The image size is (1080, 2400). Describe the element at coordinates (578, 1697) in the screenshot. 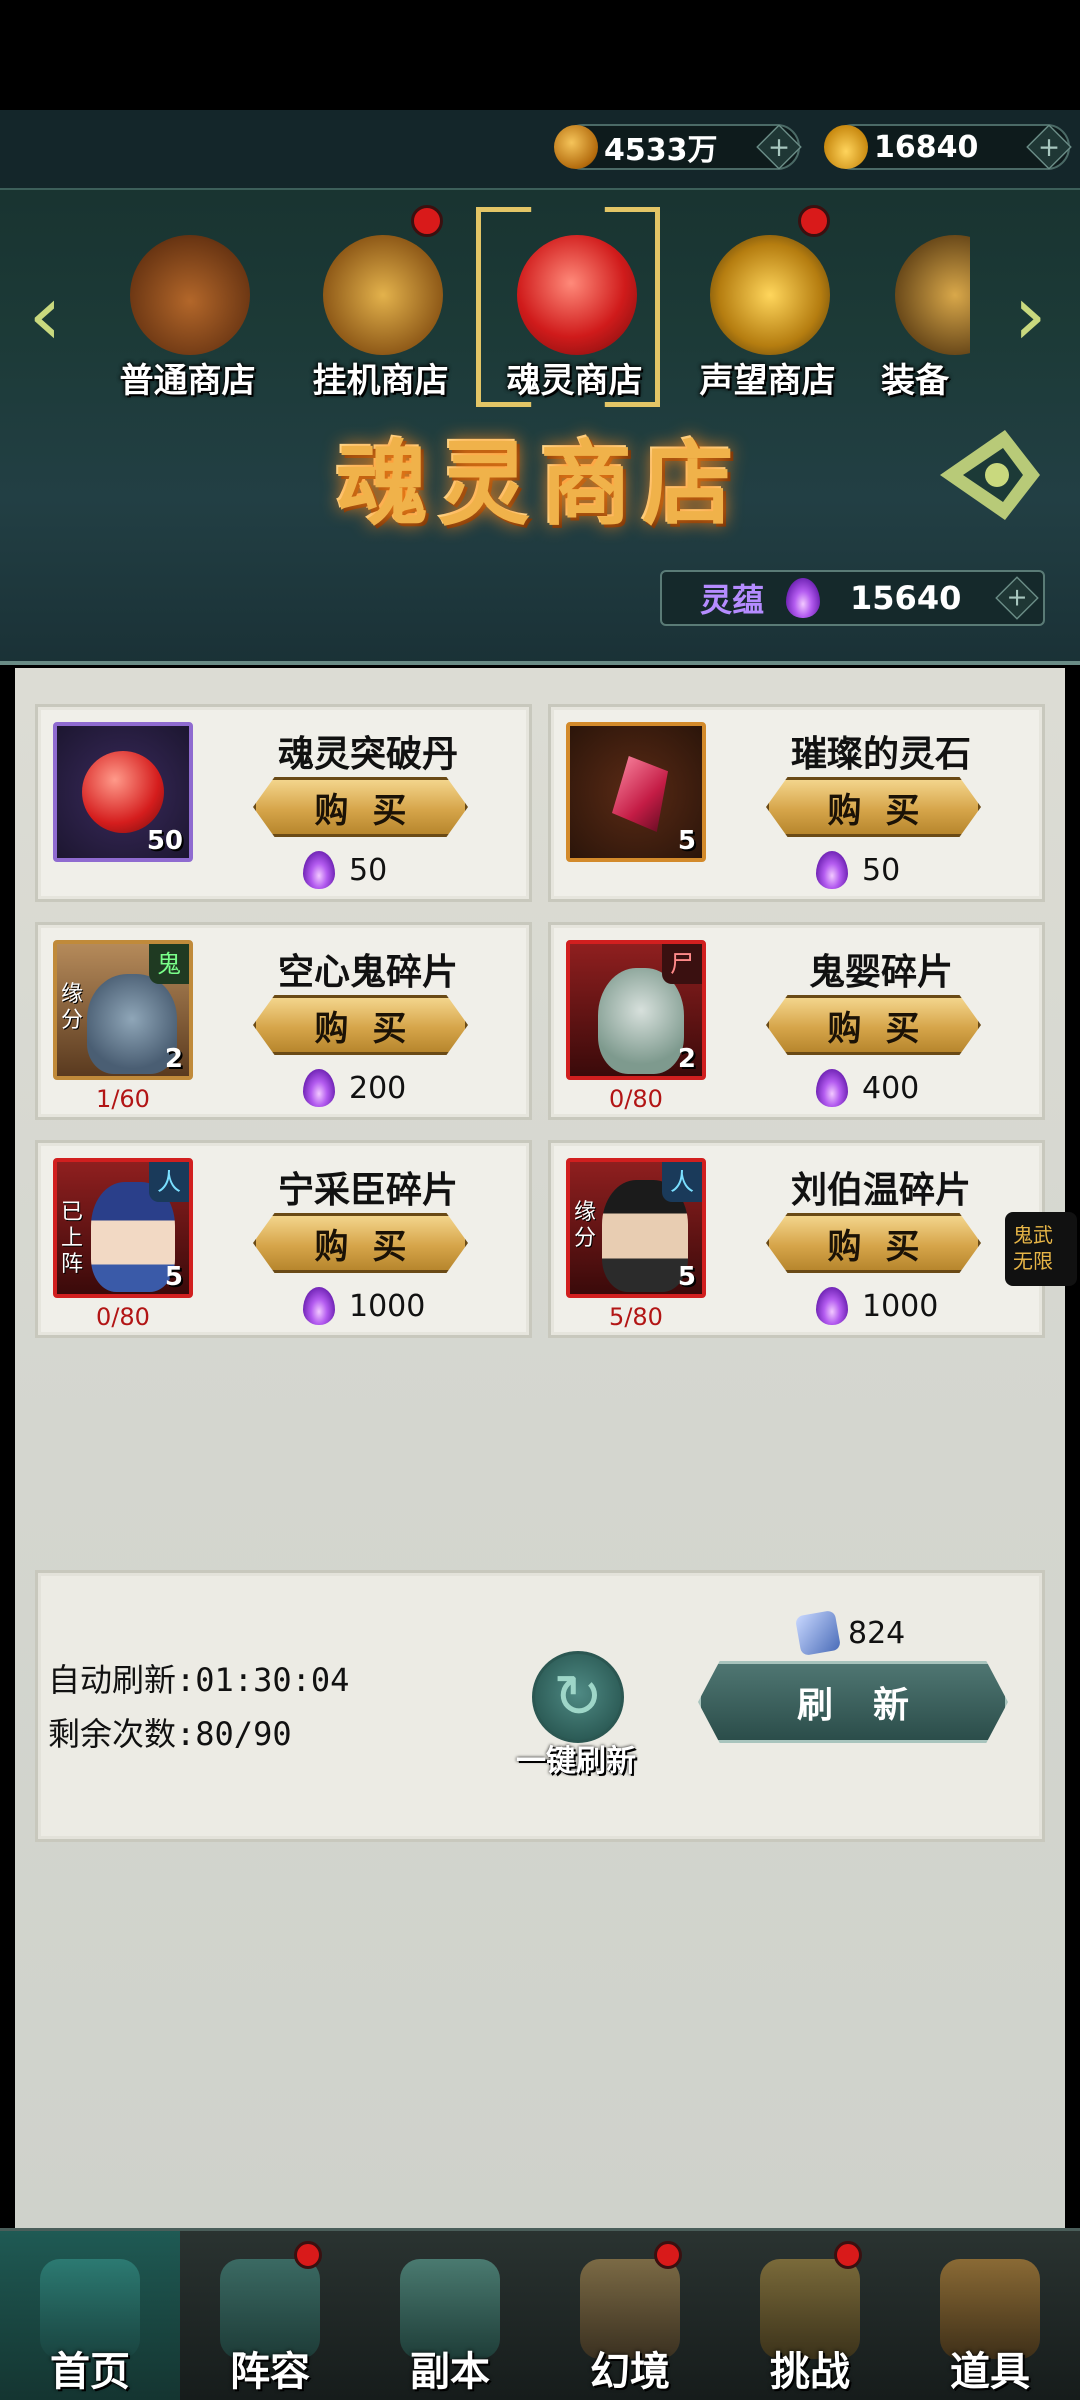

I see `refresh-icon: ↻` at that location.